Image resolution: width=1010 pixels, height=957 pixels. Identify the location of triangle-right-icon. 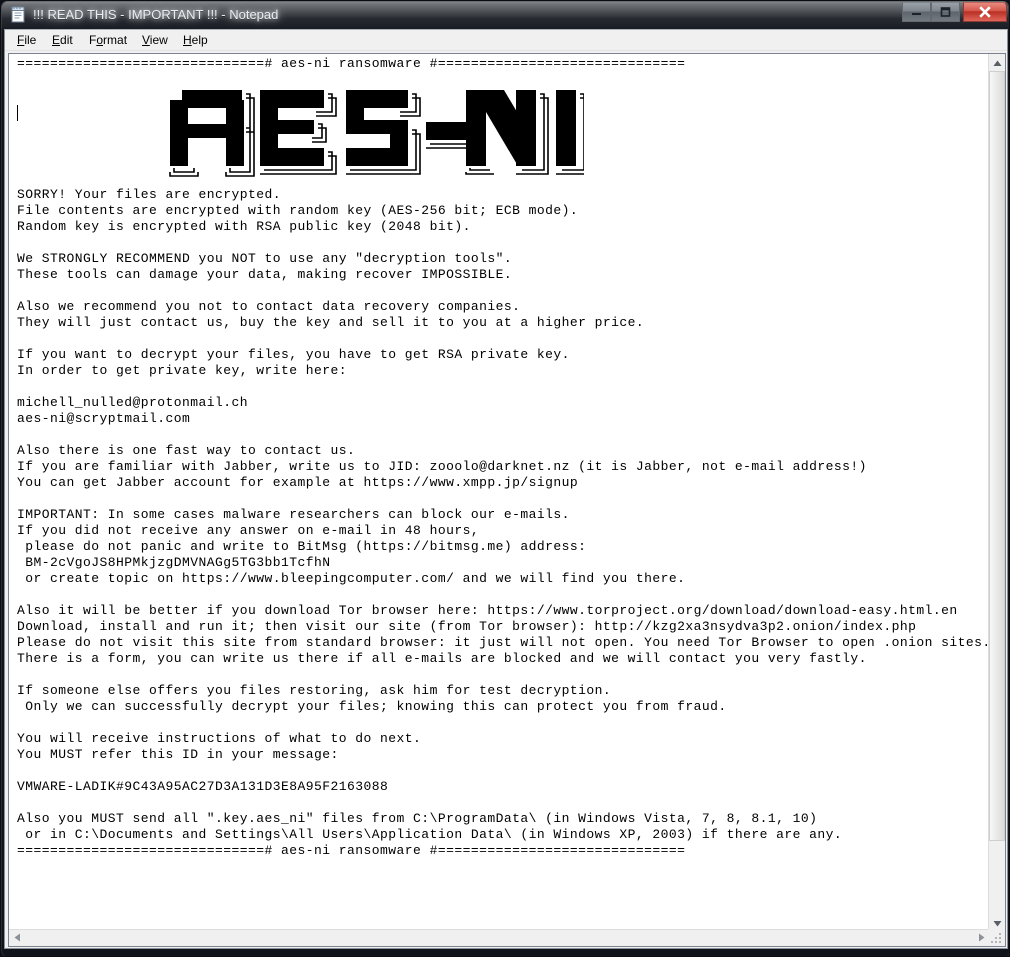
(981, 938).